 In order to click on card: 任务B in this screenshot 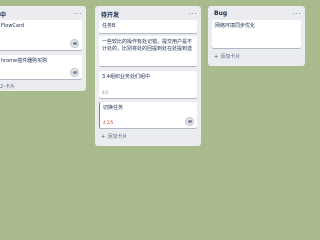, I will do `click(148, 26)`.